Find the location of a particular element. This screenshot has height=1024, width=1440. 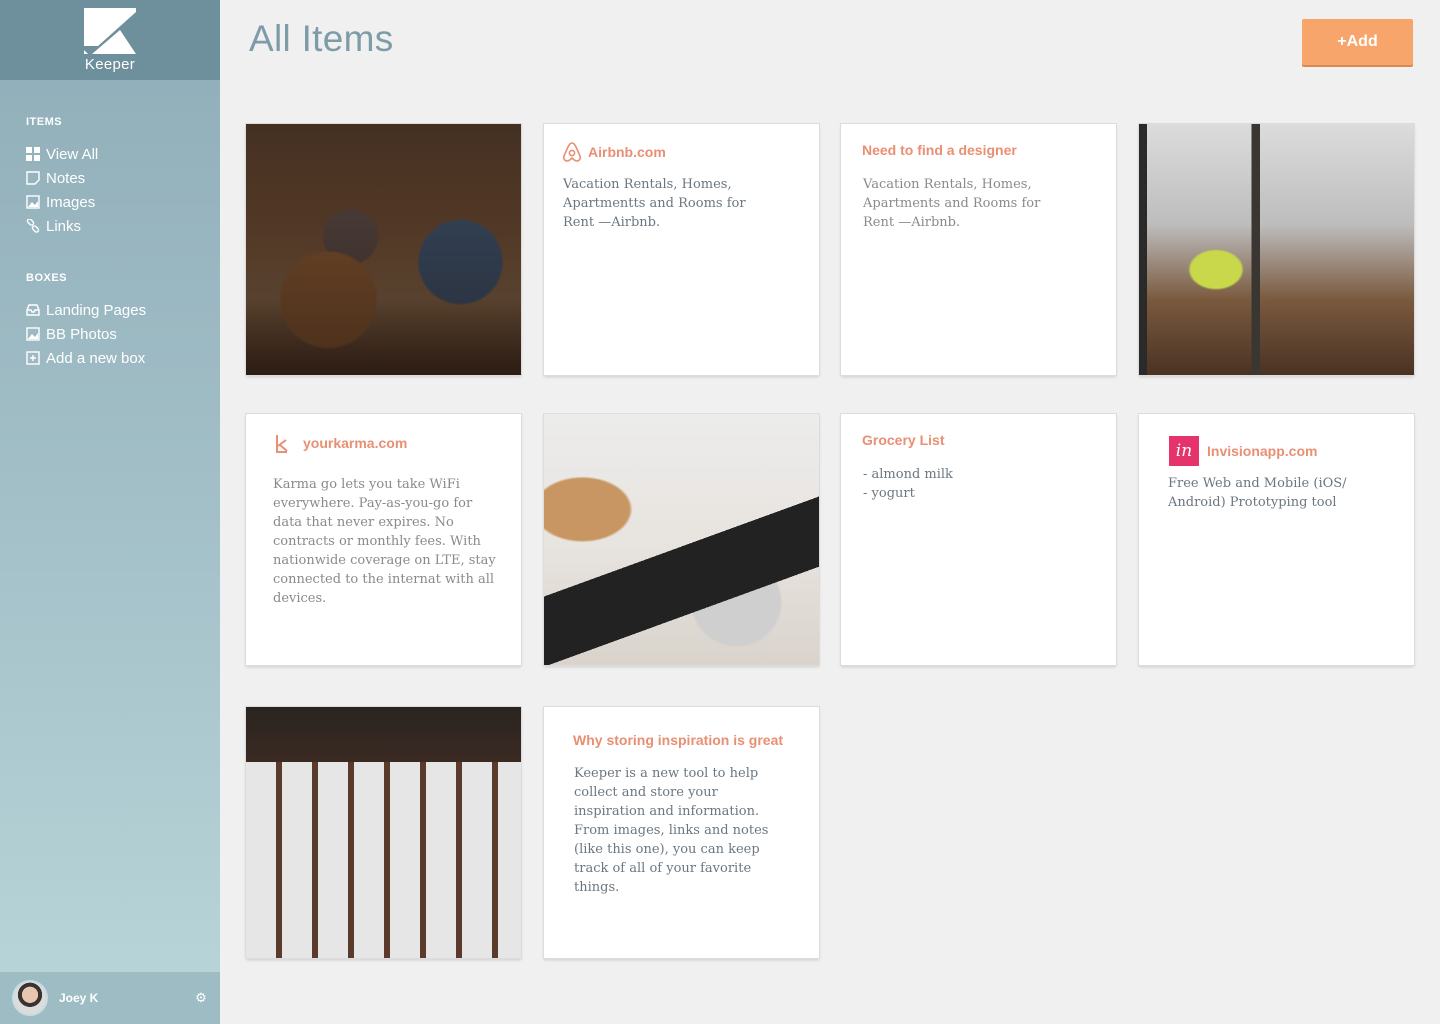

logo: Keeper is located at coordinates (110, 40).